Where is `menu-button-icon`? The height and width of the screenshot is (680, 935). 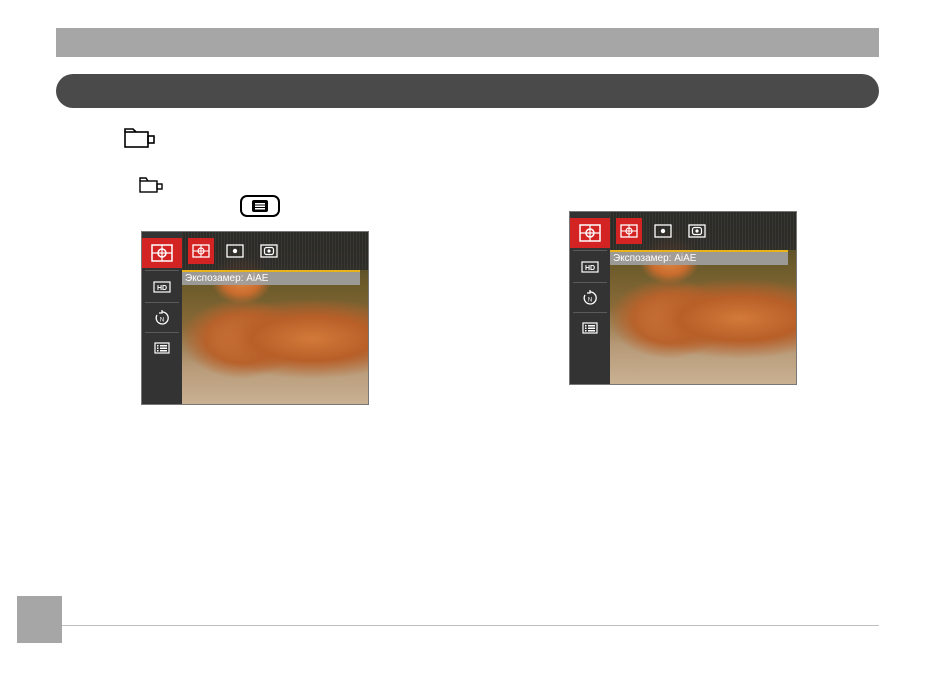
menu-button-icon is located at coordinates (260, 208).